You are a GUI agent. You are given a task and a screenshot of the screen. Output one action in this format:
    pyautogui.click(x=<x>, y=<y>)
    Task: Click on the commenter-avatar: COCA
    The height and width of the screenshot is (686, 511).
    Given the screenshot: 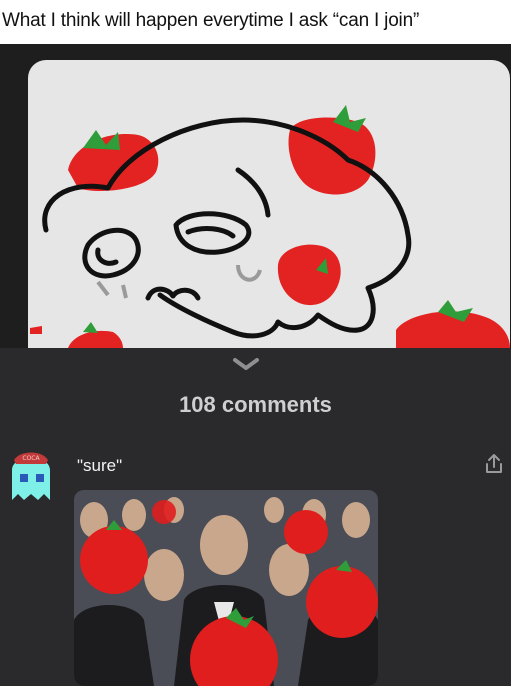 What is the action you would take?
    pyautogui.click(x=31, y=477)
    